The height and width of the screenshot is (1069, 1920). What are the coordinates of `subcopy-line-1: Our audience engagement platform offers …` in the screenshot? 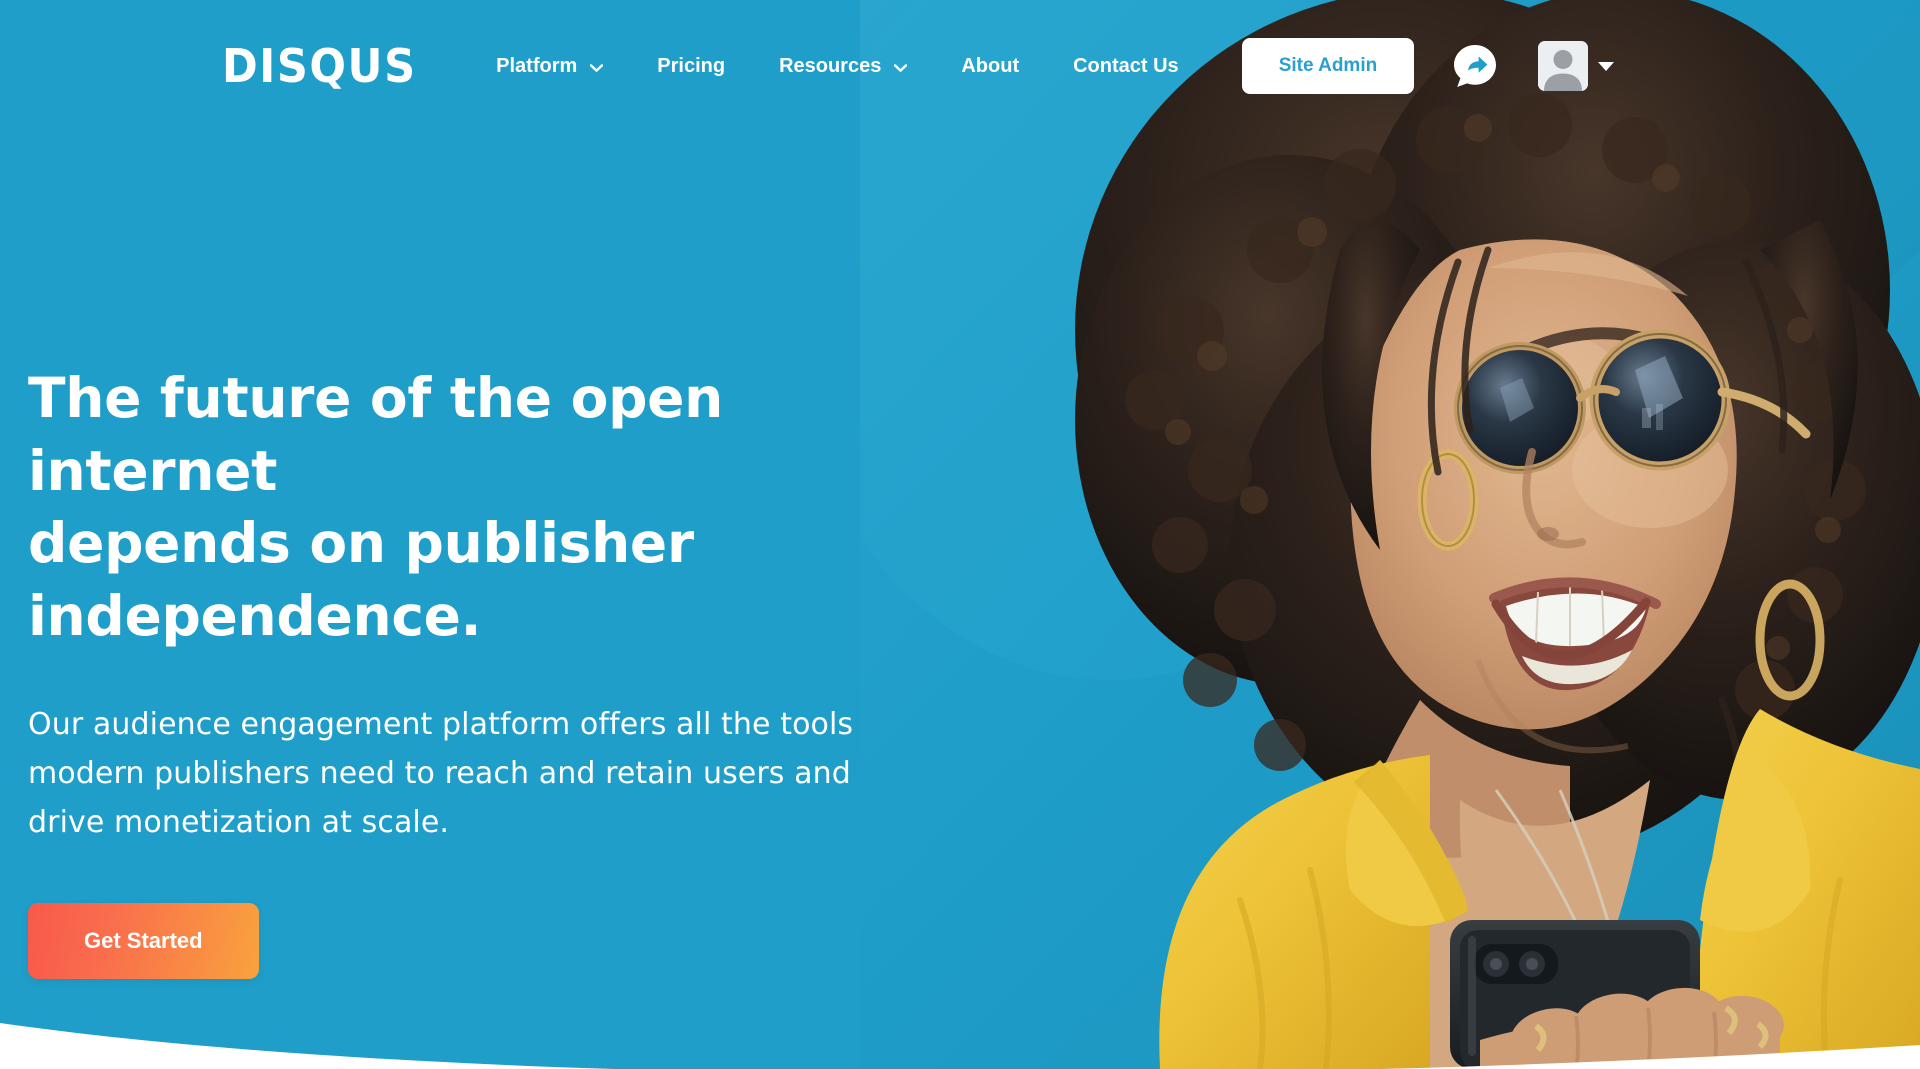 It's located at (441, 725).